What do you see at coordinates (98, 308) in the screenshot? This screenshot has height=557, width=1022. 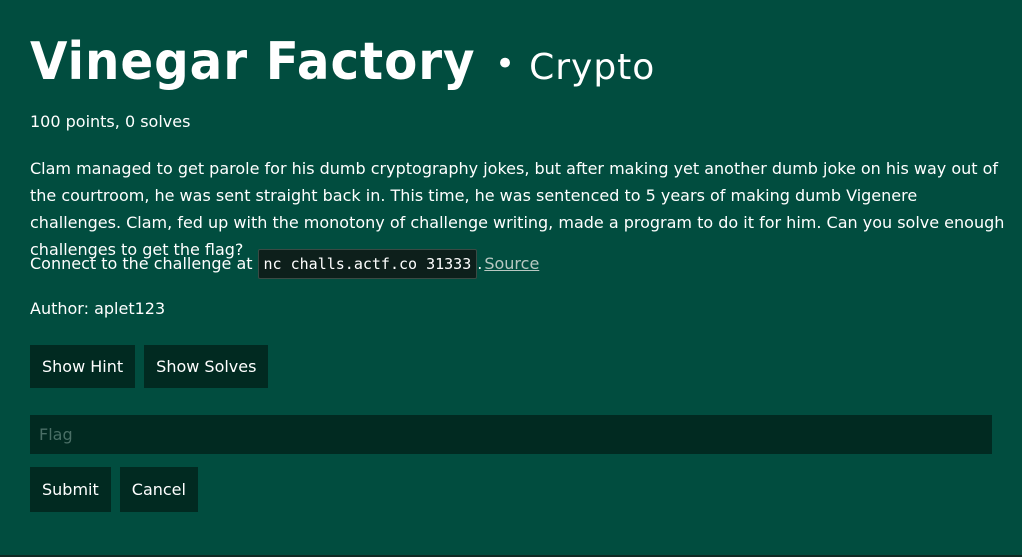 I see `challenge-author: Author: aplet123` at bounding box center [98, 308].